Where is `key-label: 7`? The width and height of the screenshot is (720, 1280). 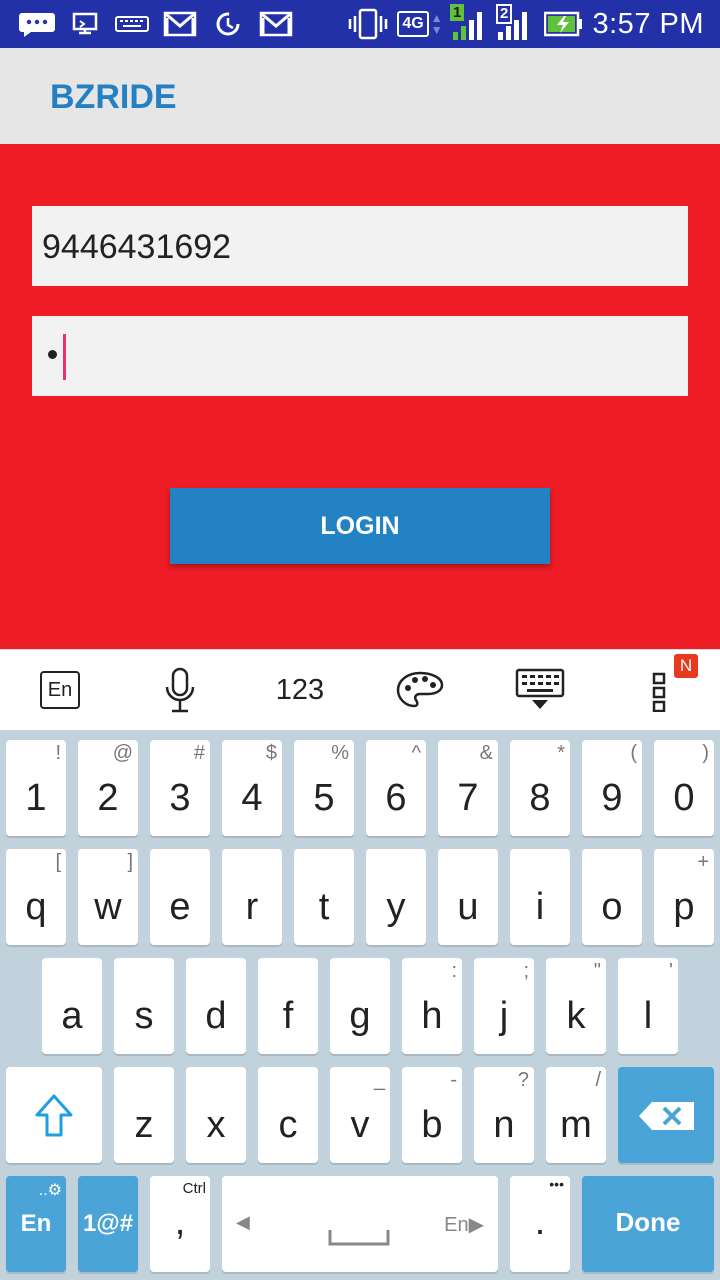 key-label: 7 is located at coordinates (468, 798).